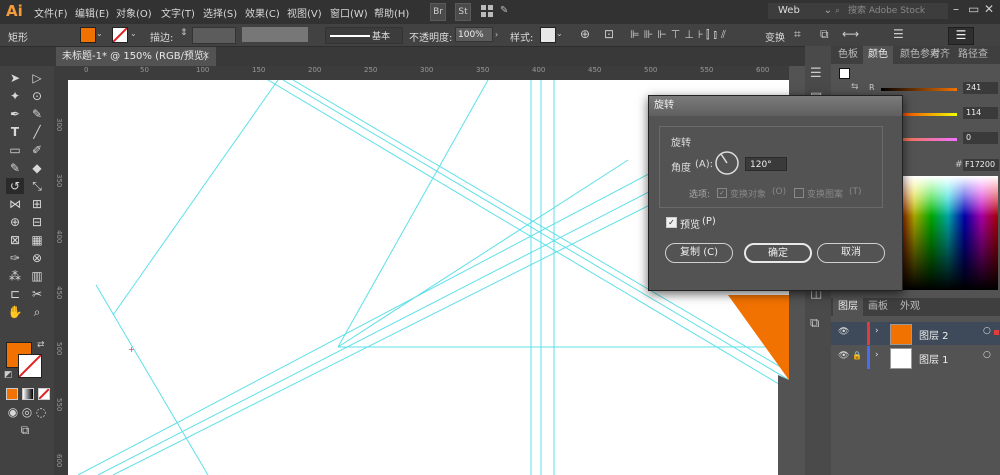 This screenshot has height=475, width=1000. What do you see at coordinates (37, 276) in the screenshot?
I see `graph-tool-icon: ▥` at bounding box center [37, 276].